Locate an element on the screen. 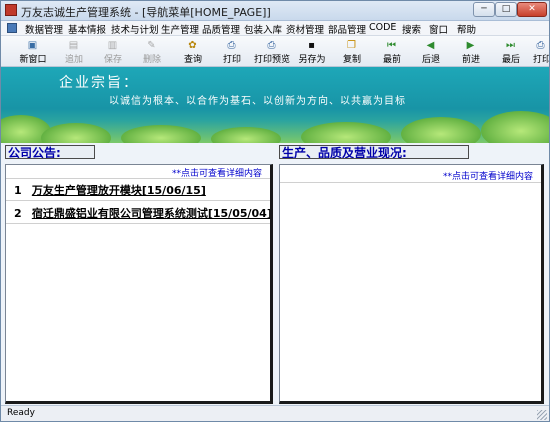 The width and height of the screenshot is (550, 422). notice-header: 公司公告: is located at coordinates (50, 152).